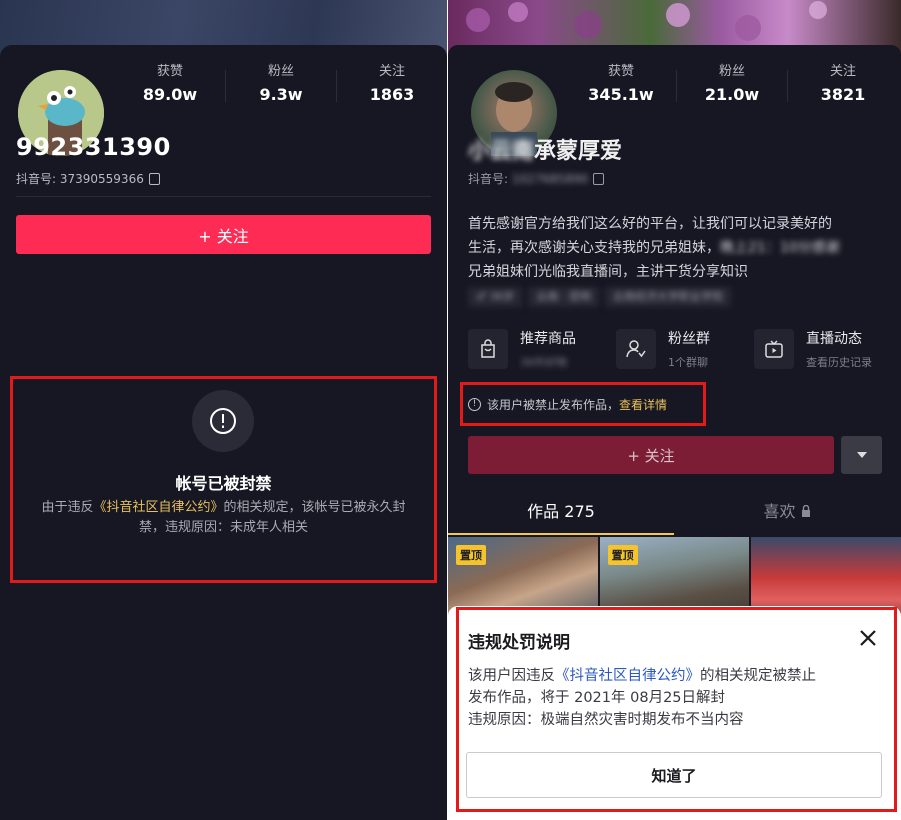 The width and height of the screenshot is (901, 820). I want to click on lock-icon, so click(805, 510).